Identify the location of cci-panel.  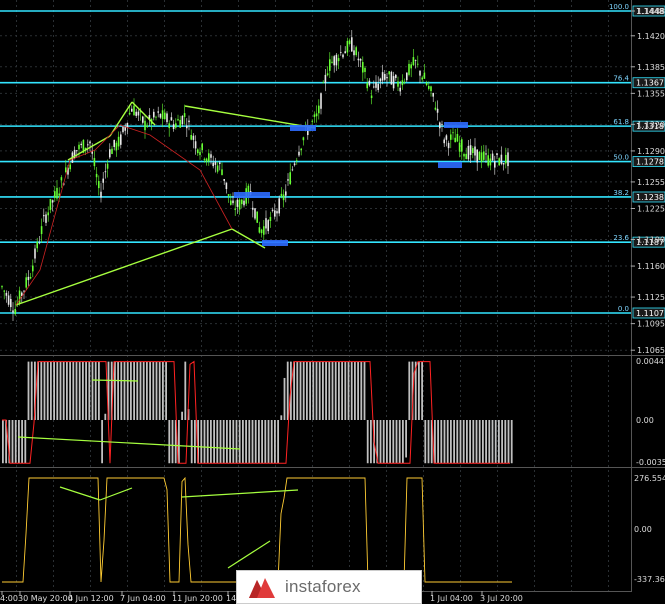
(257, 529).